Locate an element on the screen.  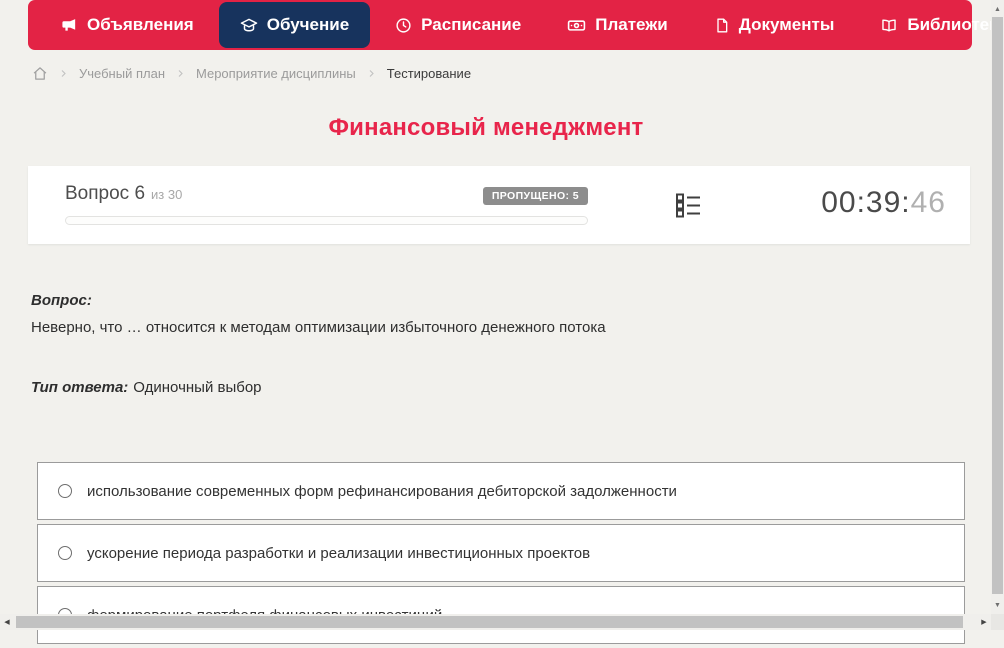
scroll-right-arrow-icon: ▶ is located at coordinates (984, 622).